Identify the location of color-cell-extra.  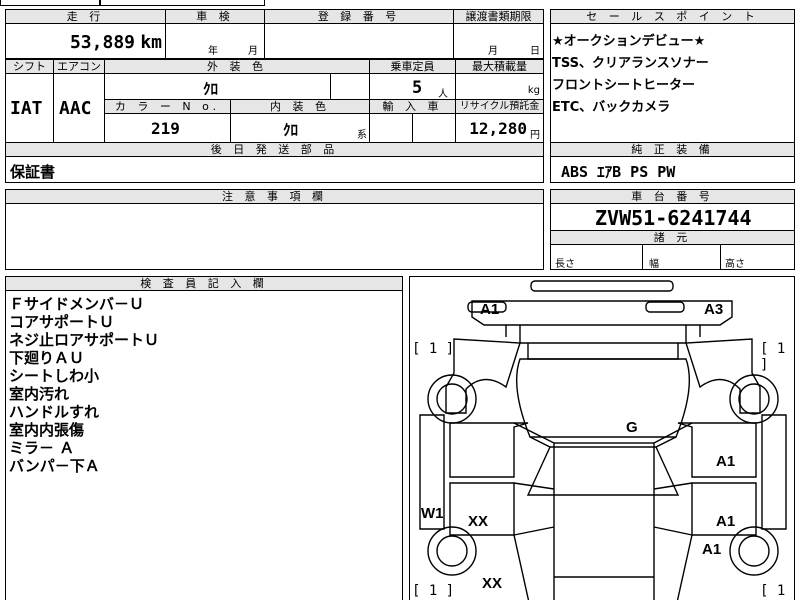
(350, 86).